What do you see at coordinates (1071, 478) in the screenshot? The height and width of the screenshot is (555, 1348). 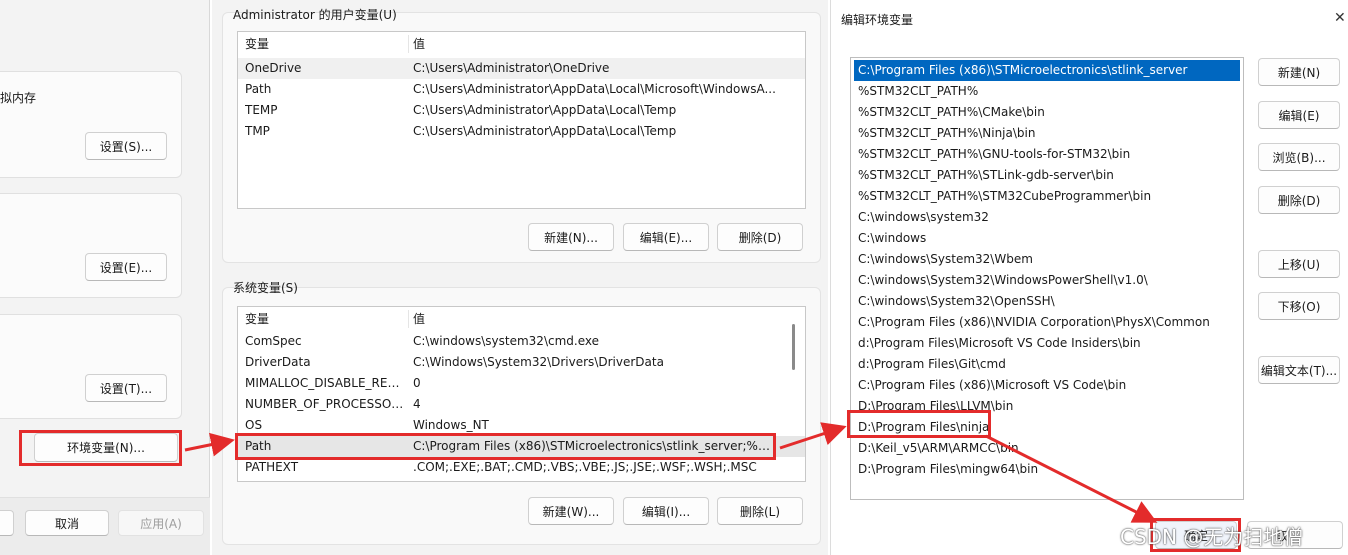 I see `arrow-to-ok-button` at bounding box center [1071, 478].